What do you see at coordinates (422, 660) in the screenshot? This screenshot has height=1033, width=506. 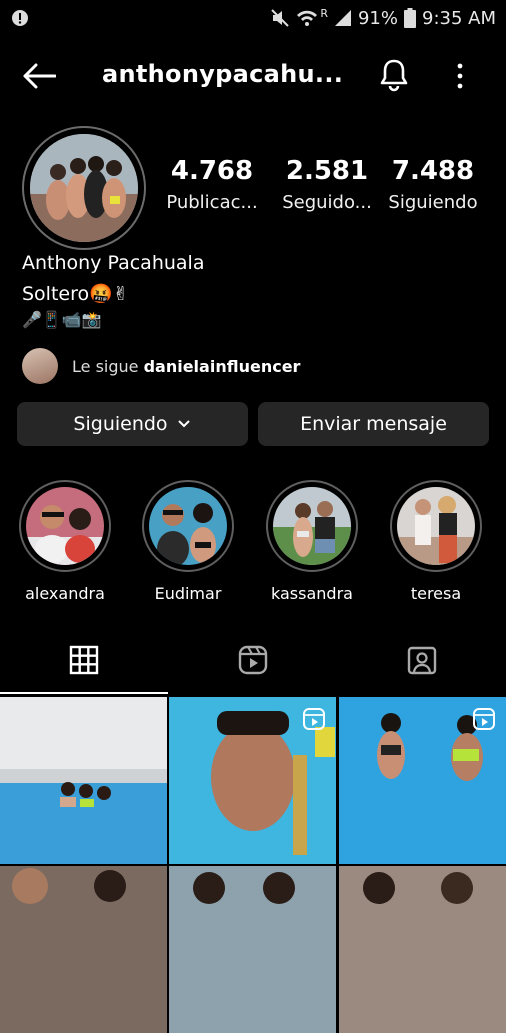 I see `tagged-icon` at bounding box center [422, 660].